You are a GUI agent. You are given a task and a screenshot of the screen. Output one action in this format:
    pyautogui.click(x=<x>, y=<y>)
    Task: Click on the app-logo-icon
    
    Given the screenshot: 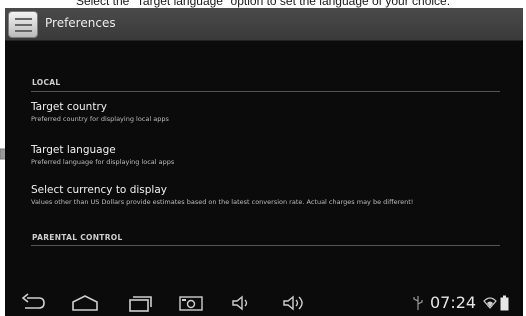 What is the action you would take?
    pyautogui.click(x=23, y=25)
    